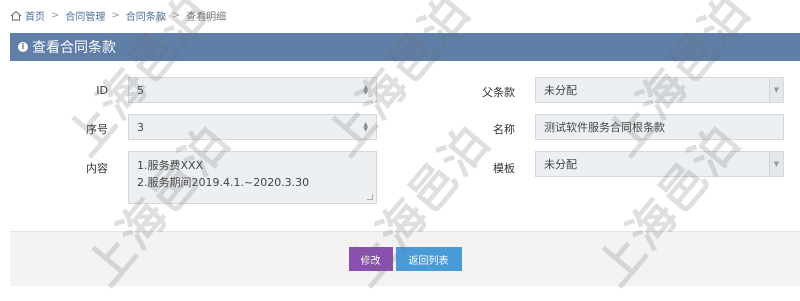 This screenshot has width=800, height=301. Describe the element at coordinates (23, 47) in the screenshot. I see `info-icon: i` at that location.